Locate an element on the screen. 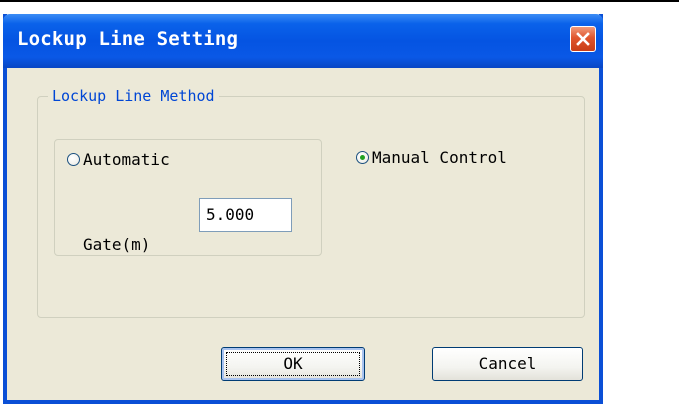  top-divider is located at coordinates (339, 1).